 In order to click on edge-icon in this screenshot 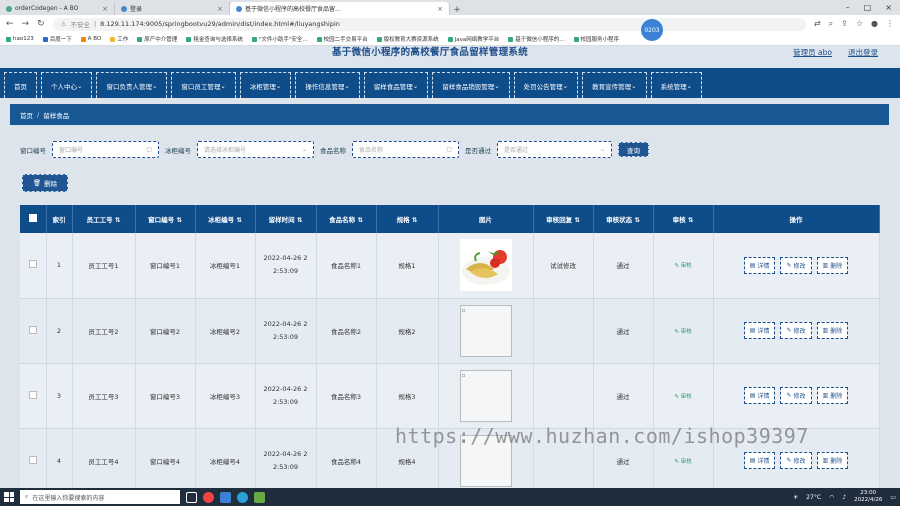, I will do `click(242, 497)`.